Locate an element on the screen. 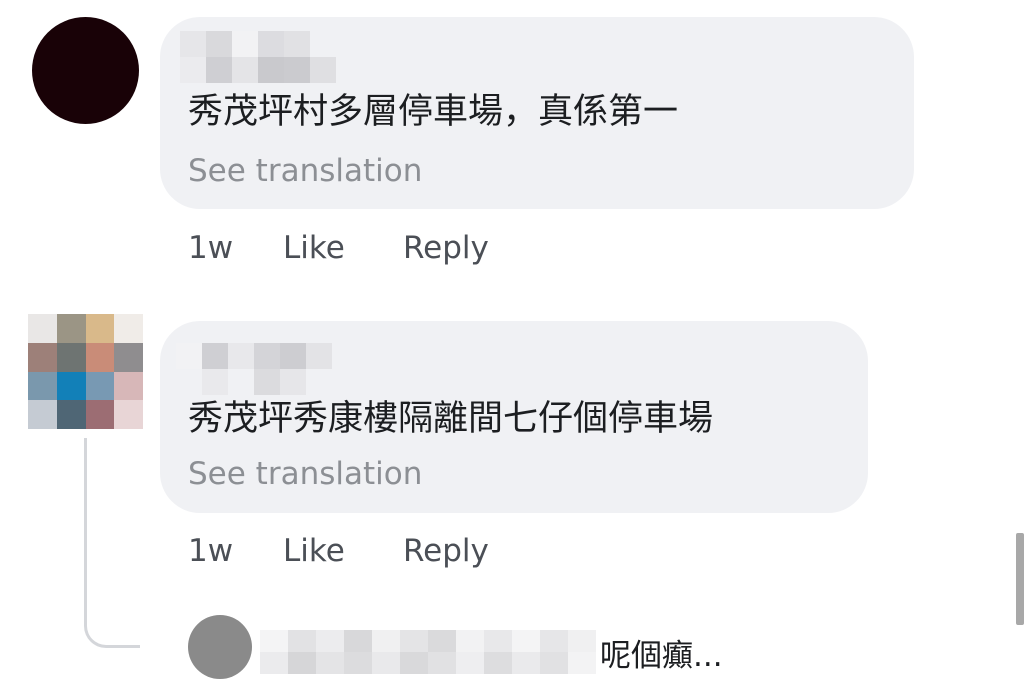 The width and height of the screenshot is (1024, 685). reply-avatar is located at coordinates (220, 647).